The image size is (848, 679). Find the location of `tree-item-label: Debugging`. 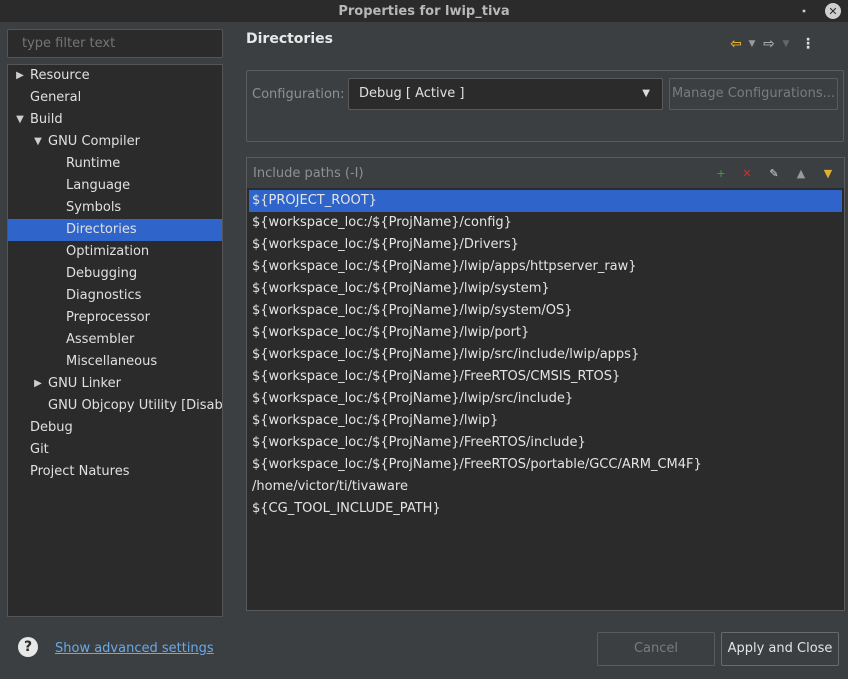

tree-item-label: Debugging is located at coordinates (102, 273).